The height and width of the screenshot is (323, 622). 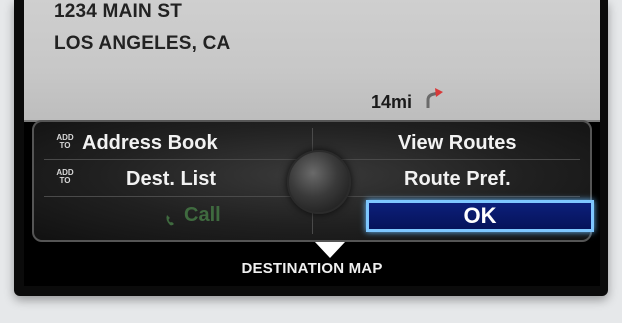 What do you see at coordinates (330, 250) in the screenshot?
I see `down-arrow-icon` at bounding box center [330, 250].